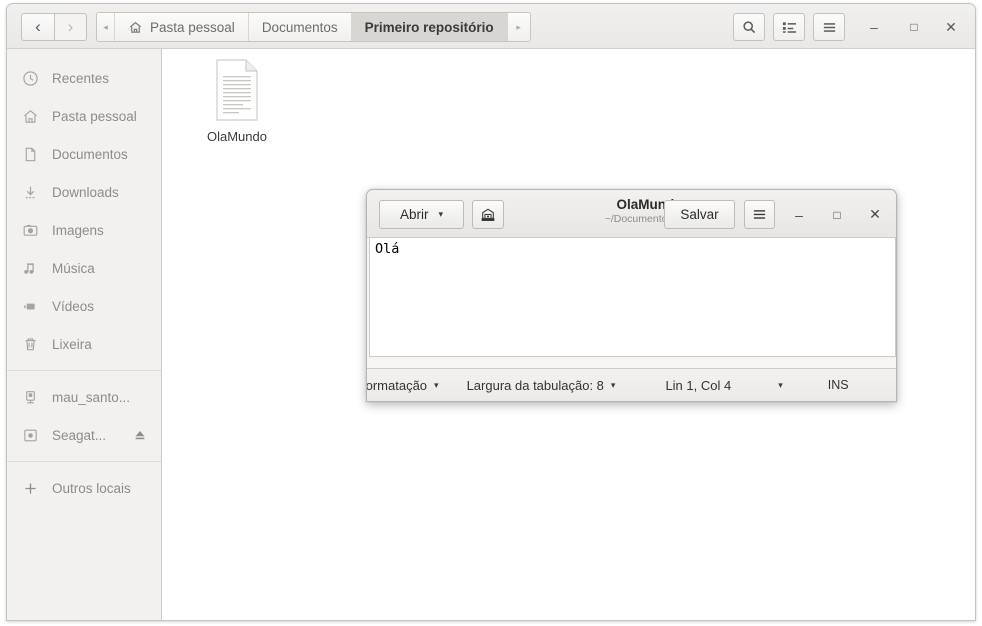 This screenshot has width=982, height=626. I want to click on music-note-icon, so click(30, 268).